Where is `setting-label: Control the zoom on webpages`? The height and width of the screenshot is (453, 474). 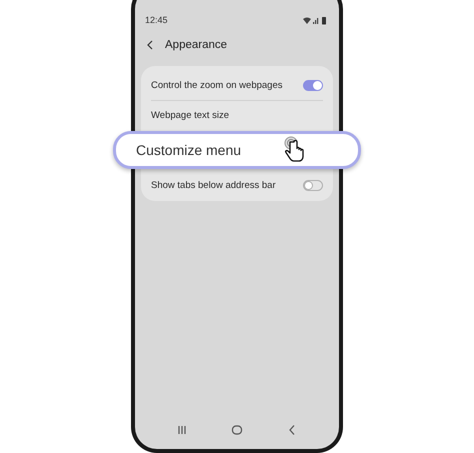 setting-label: Control the zoom on webpages is located at coordinates (216, 85).